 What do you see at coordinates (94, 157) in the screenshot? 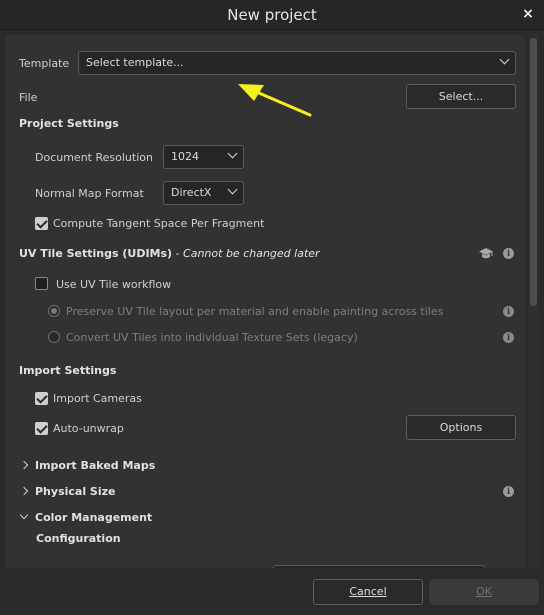
I see `document-resolution-label: Document Resolution` at bounding box center [94, 157].